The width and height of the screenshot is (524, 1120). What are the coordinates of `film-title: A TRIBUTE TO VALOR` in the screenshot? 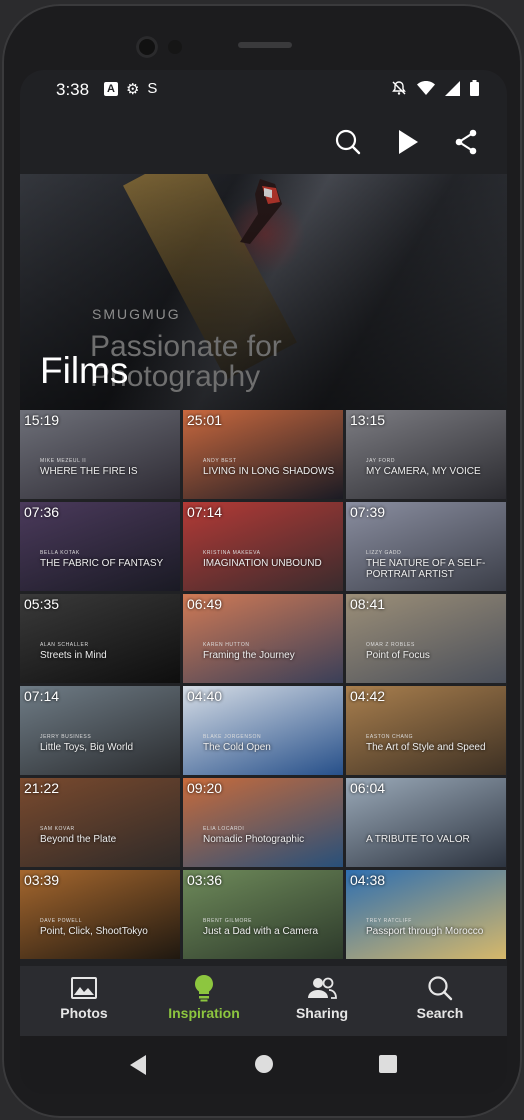 It's located at (418, 839).